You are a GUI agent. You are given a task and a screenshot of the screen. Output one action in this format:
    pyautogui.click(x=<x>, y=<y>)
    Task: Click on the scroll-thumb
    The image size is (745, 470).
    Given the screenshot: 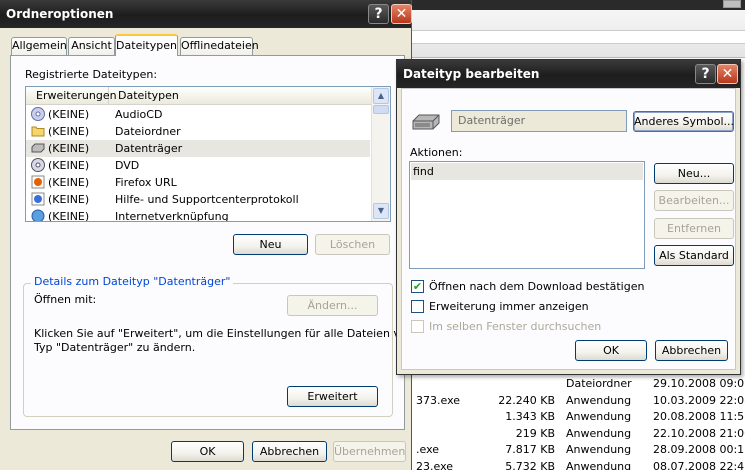 What is the action you would take?
    pyautogui.click(x=381, y=109)
    